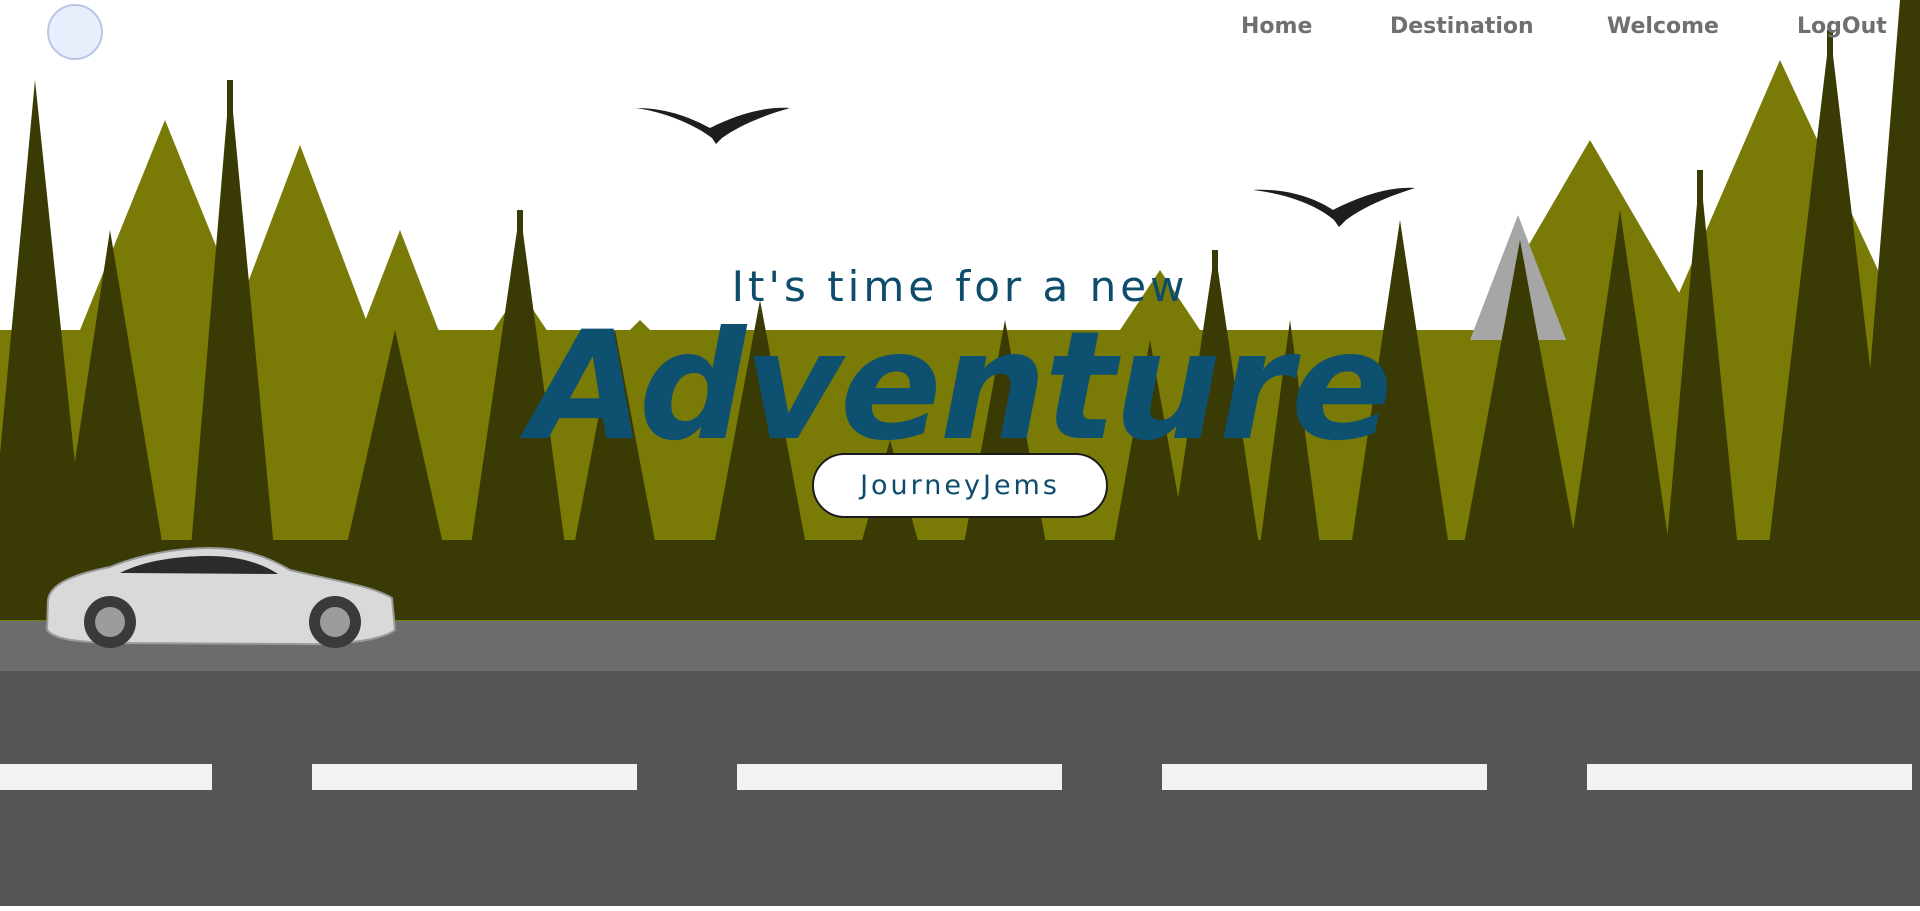 This screenshot has height=911, width=1920. Describe the element at coordinates (1276, 26) in the screenshot. I see `nav-home-link: Home` at that location.